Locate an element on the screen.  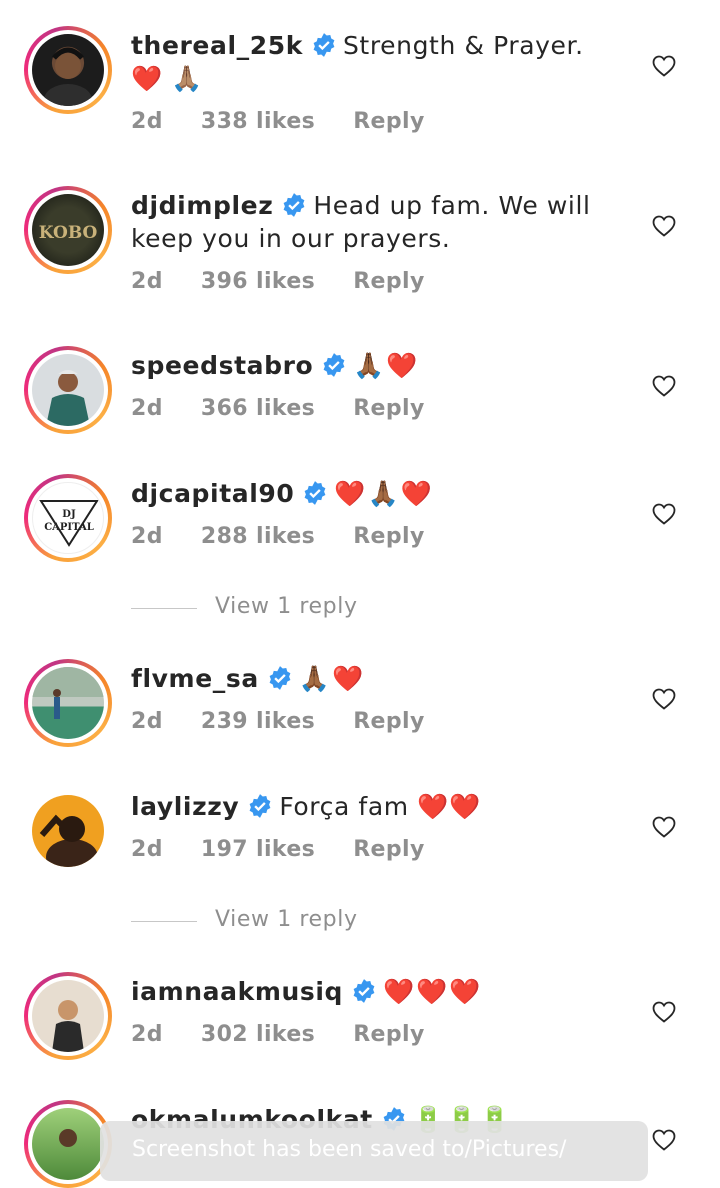
comment-username: laylizzy is located at coordinates (185, 806).